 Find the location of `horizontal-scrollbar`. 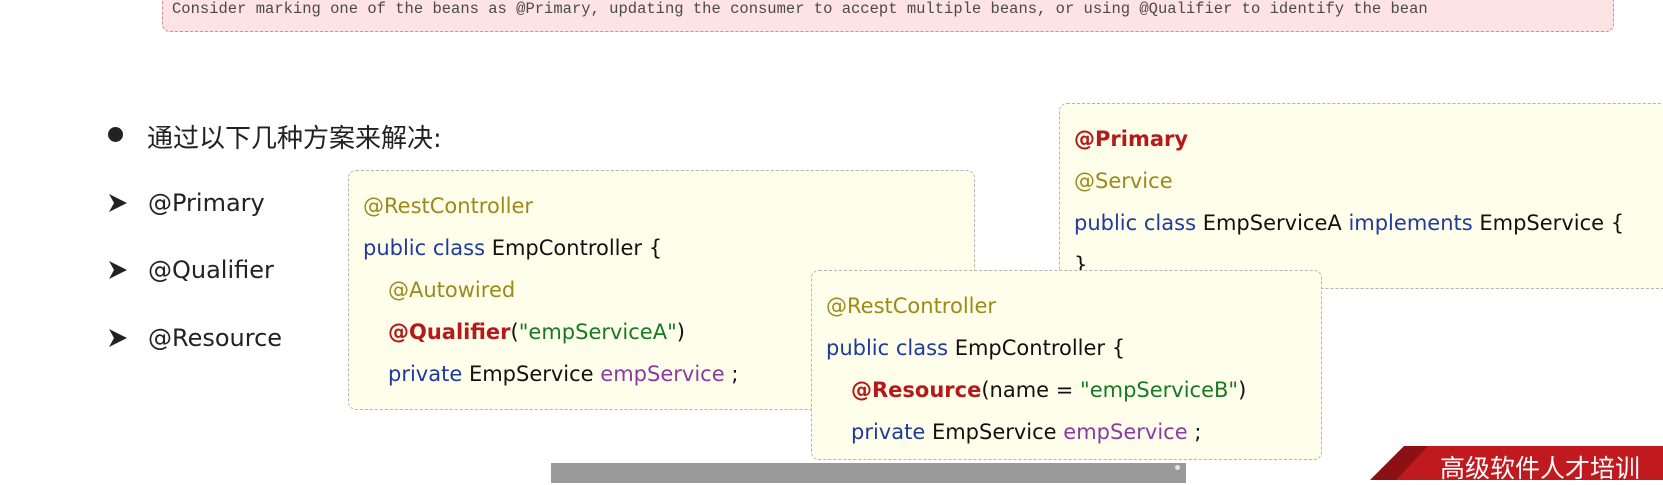

horizontal-scrollbar is located at coordinates (868, 473).